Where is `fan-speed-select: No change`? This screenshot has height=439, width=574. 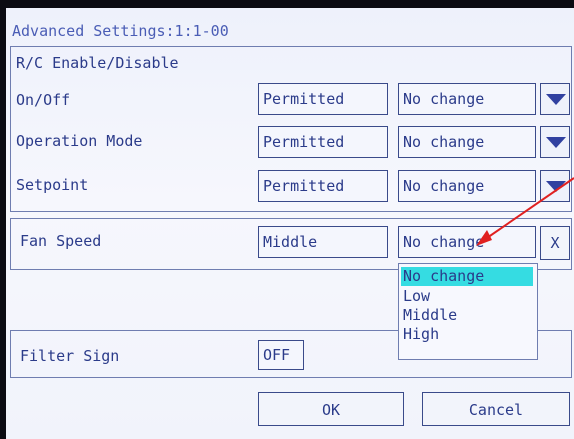
fan-speed-select: No change is located at coordinates (467, 242).